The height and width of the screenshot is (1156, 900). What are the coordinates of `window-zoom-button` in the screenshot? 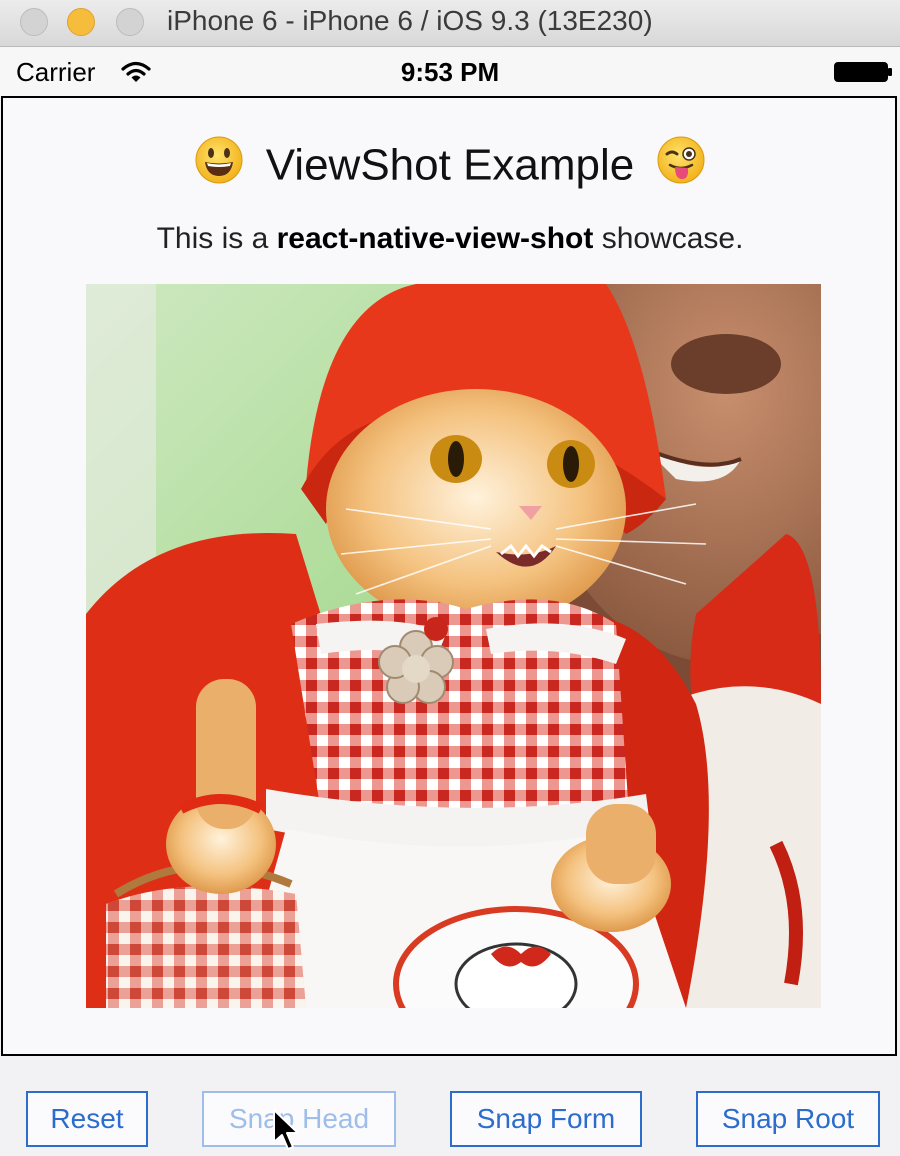 It's located at (130, 22).